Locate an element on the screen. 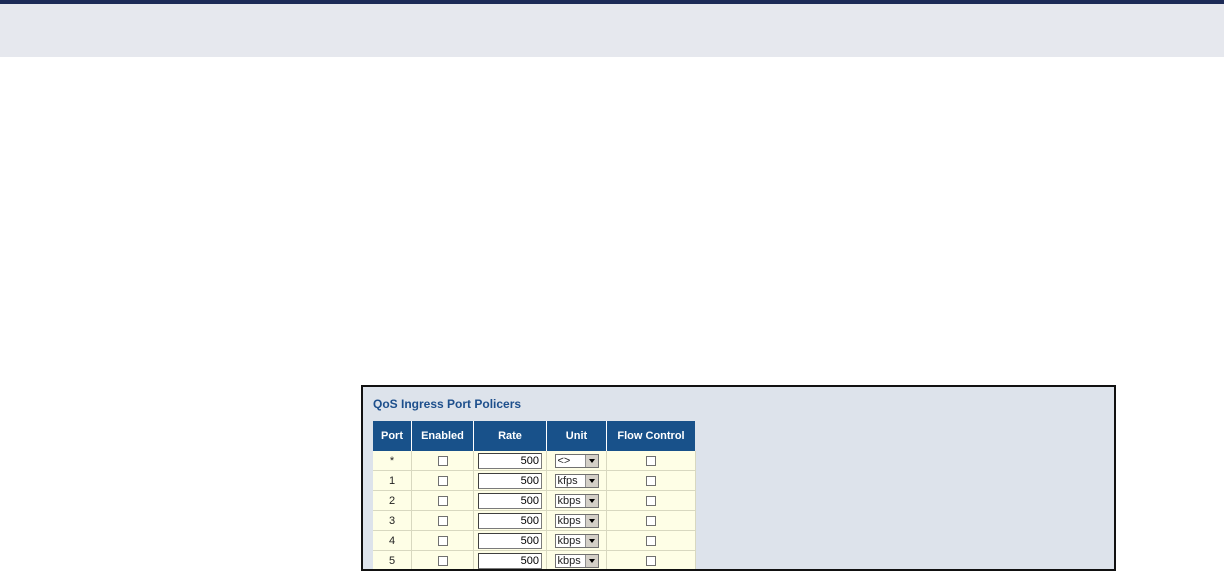 This screenshot has width=1224, height=571. top-band is located at coordinates (612, 30).